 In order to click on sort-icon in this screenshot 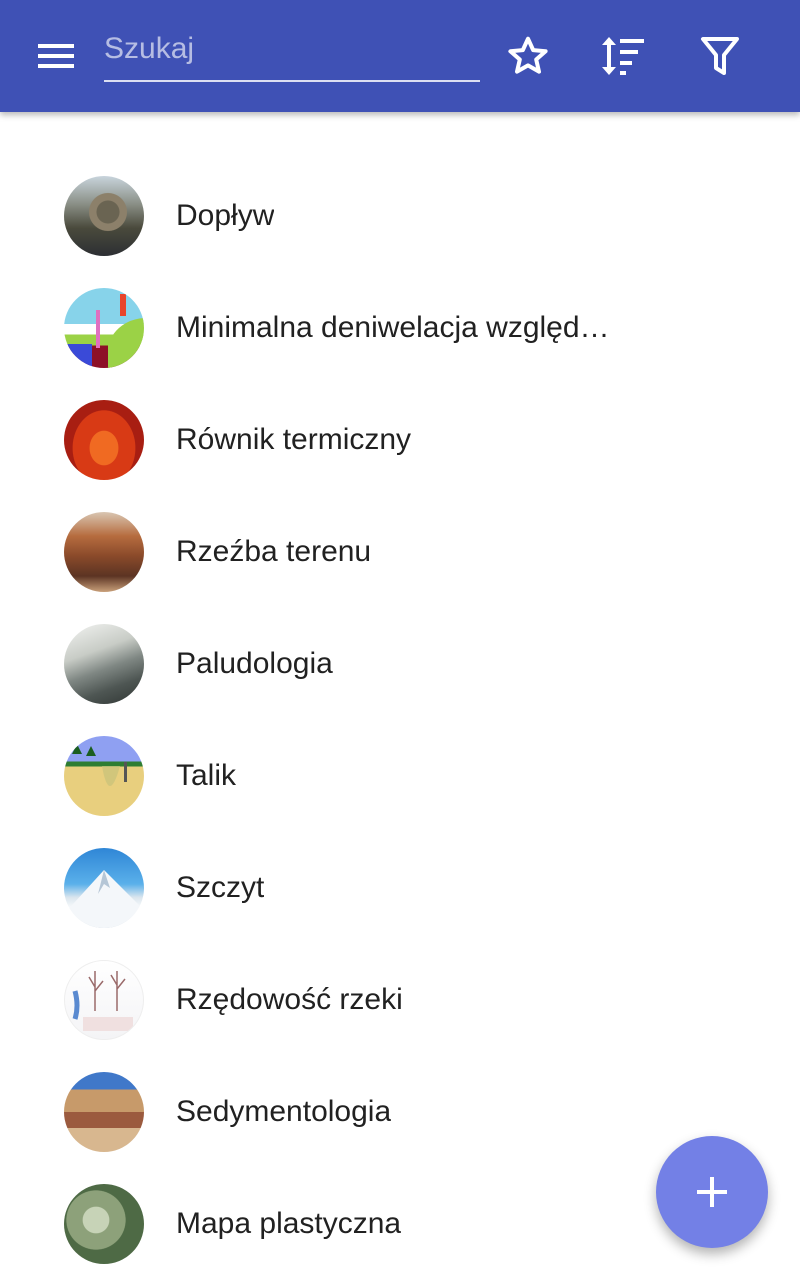, I will do `click(623, 56)`.